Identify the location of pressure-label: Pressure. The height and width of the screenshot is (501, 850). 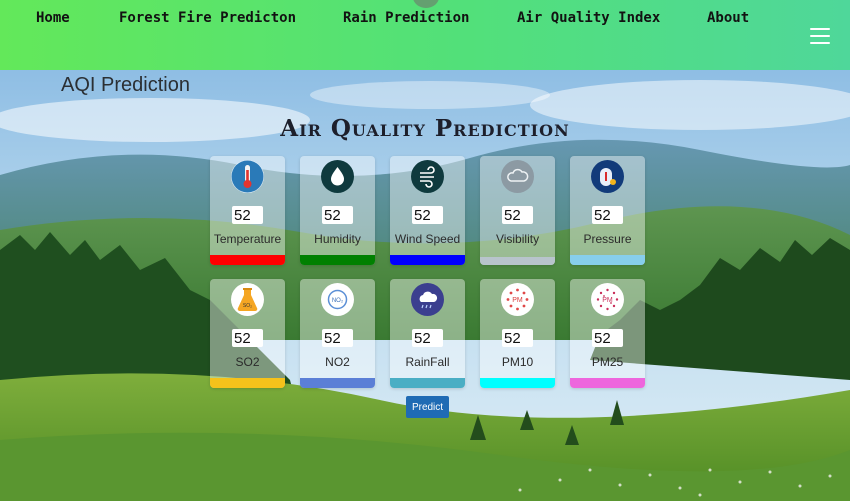
(607, 239).